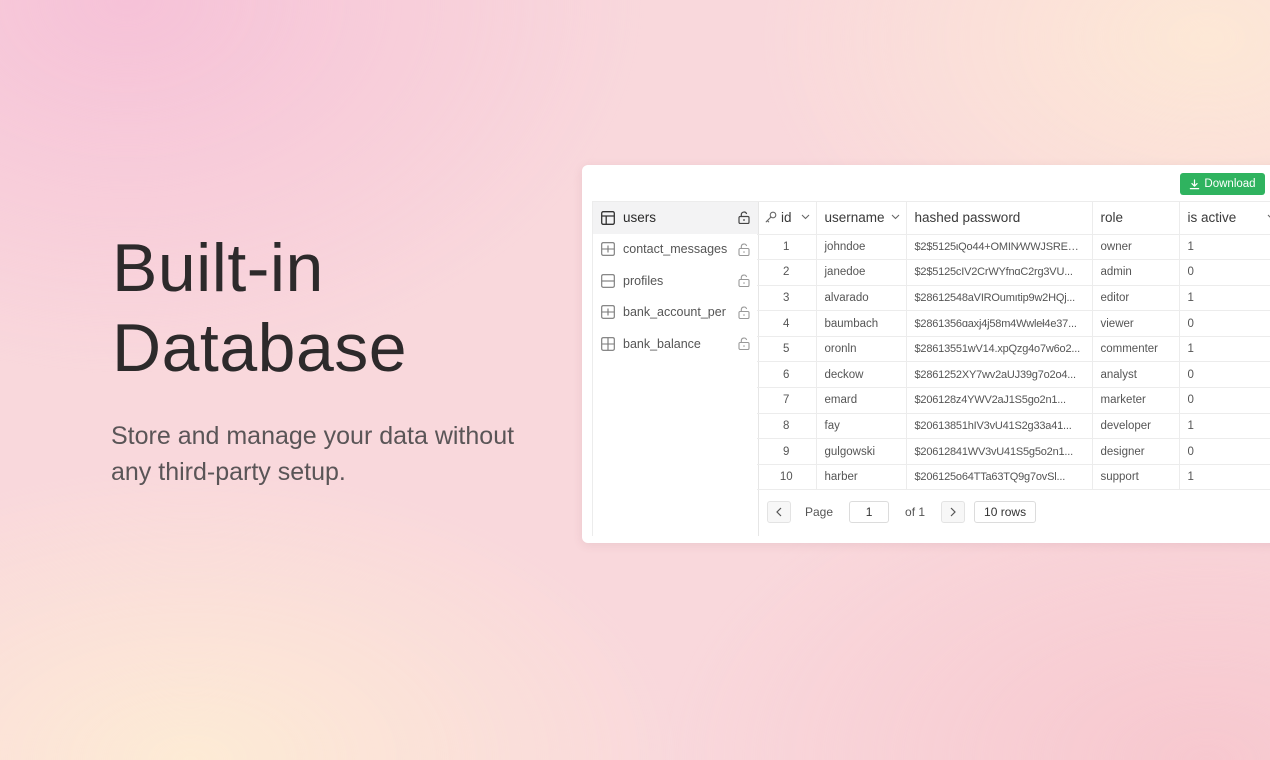 The width and height of the screenshot is (1270, 760). I want to click on download-icon, so click(1195, 183).